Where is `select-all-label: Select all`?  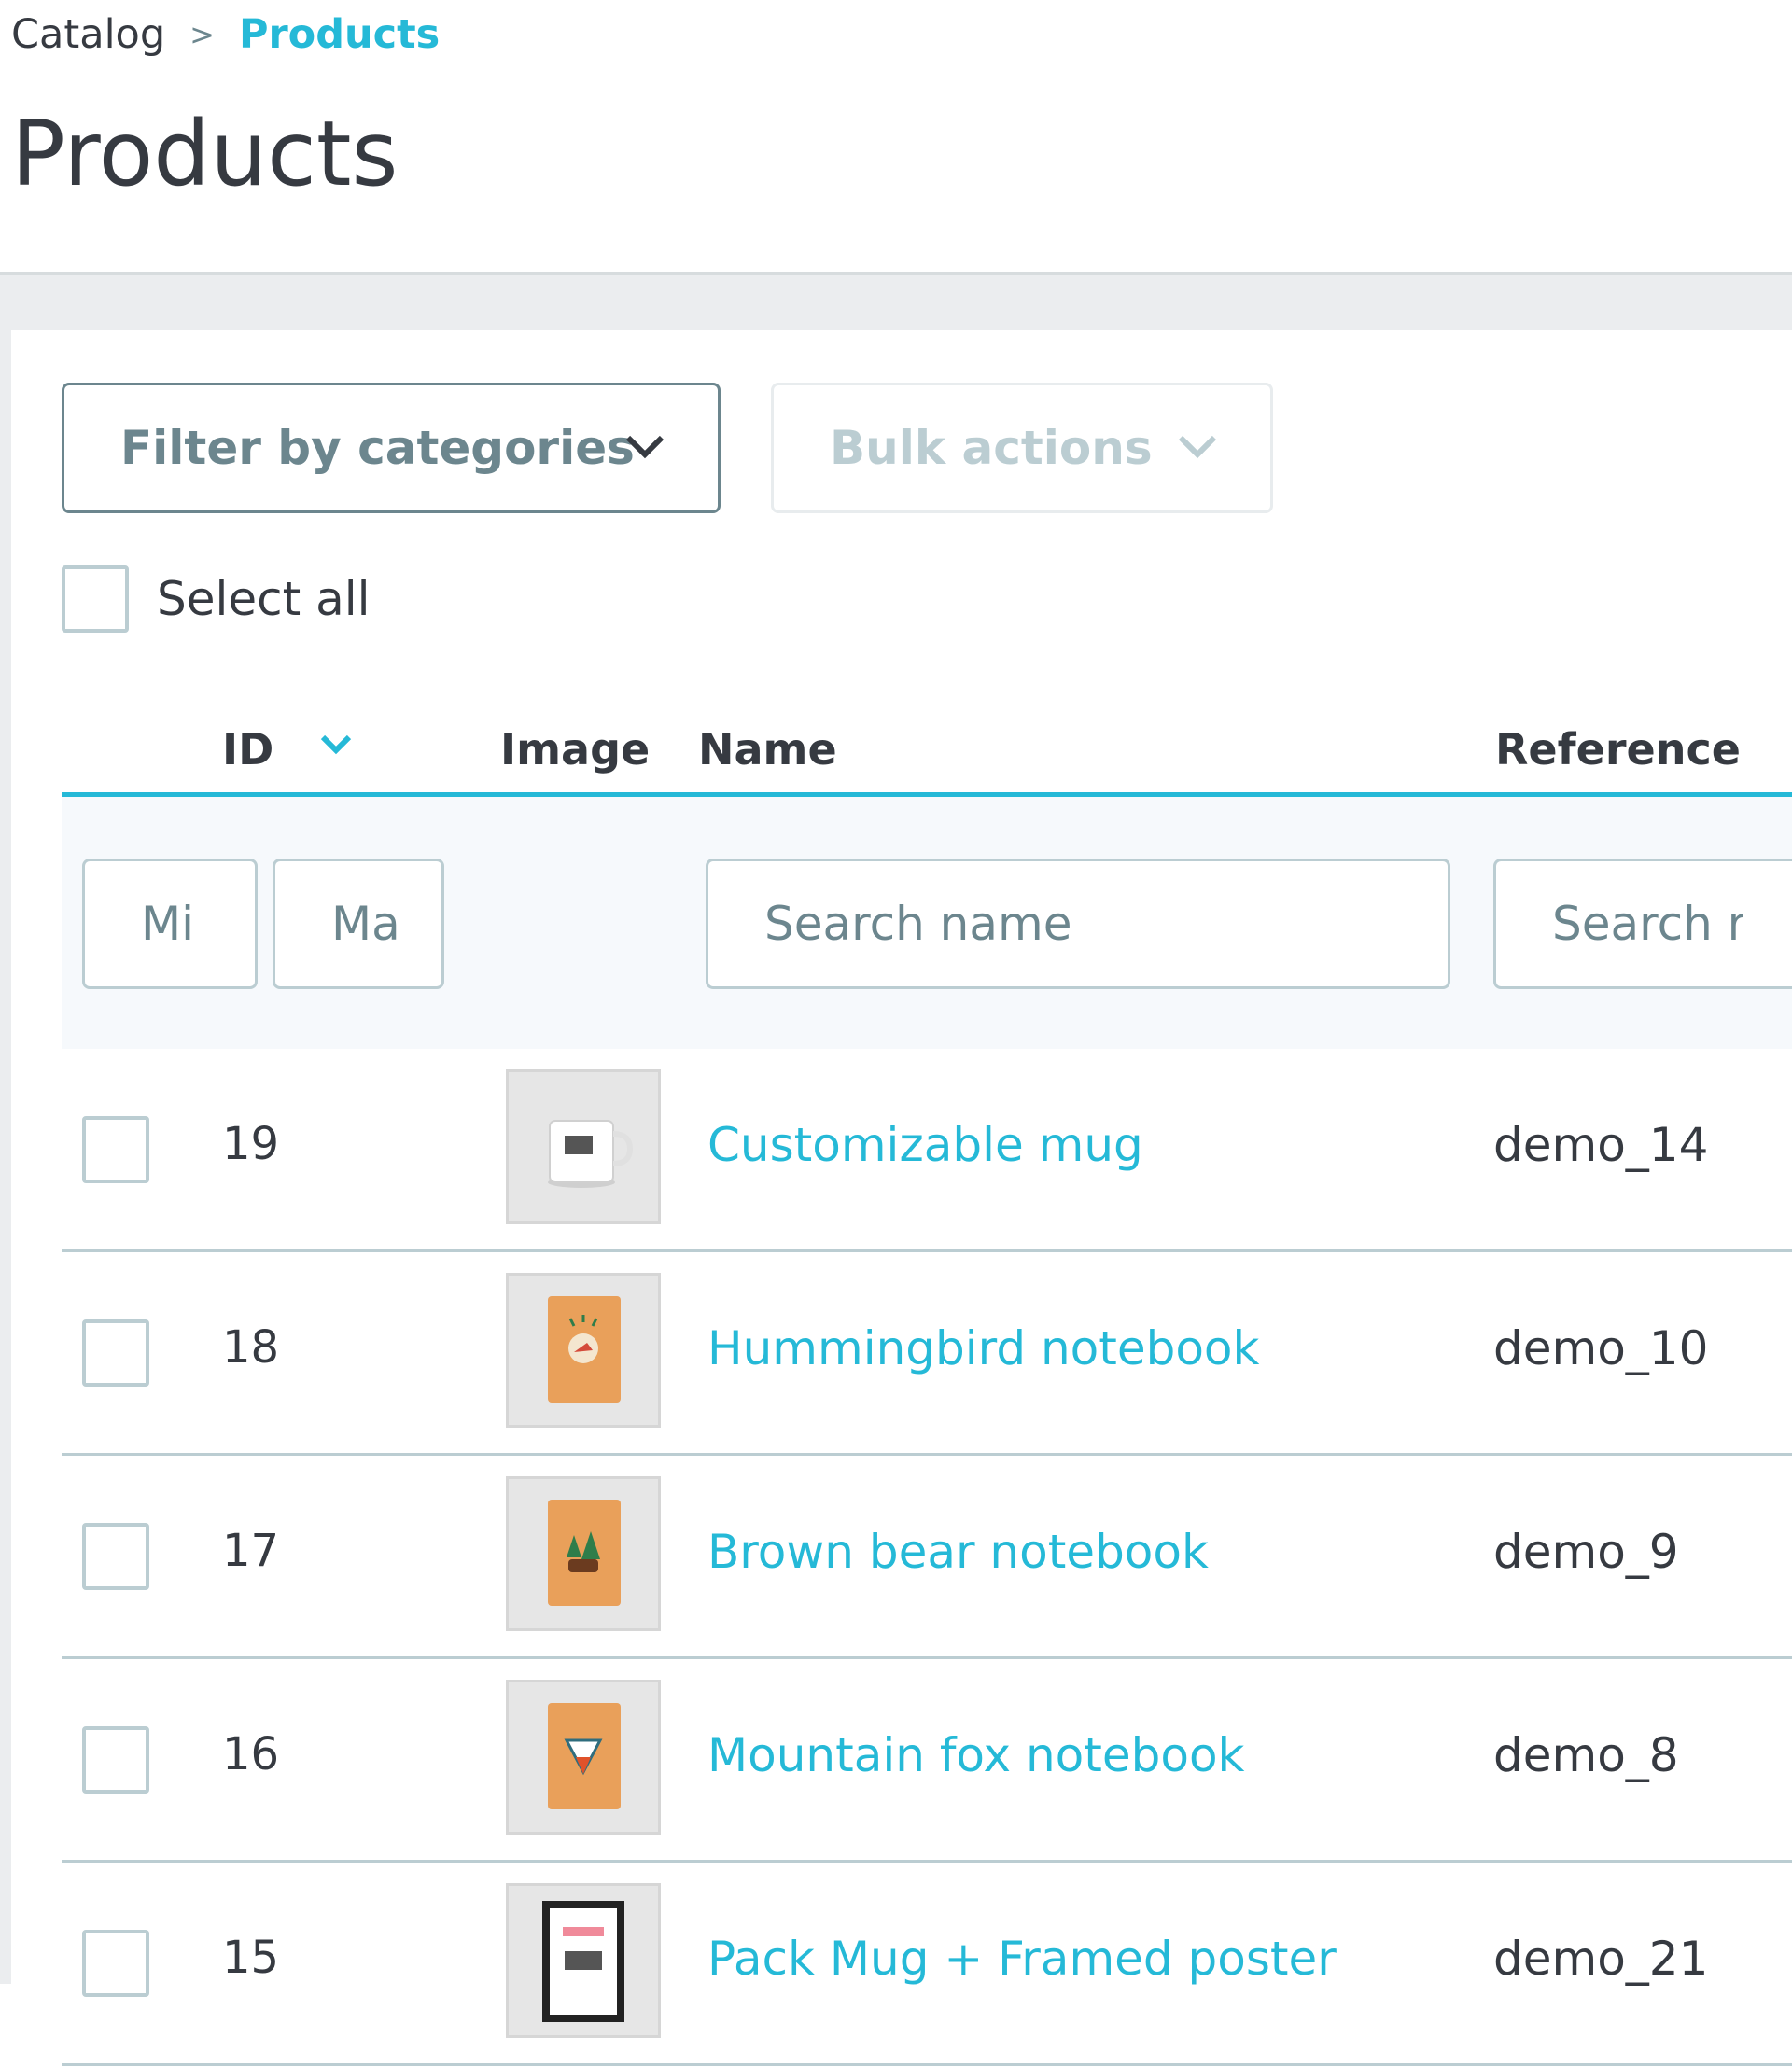
select-all-label: Select all is located at coordinates (264, 599).